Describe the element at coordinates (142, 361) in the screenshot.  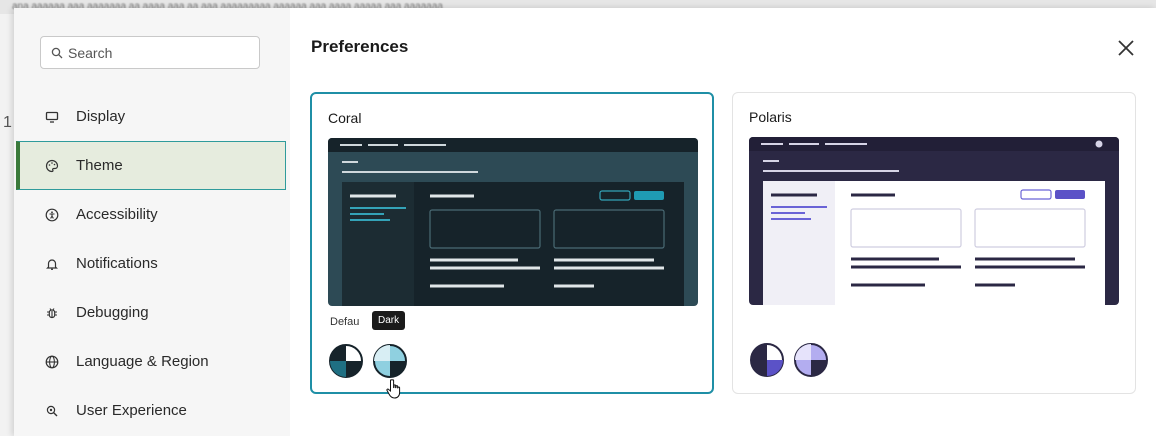
I see `sidebar-item-label: Language & Region` at that location.